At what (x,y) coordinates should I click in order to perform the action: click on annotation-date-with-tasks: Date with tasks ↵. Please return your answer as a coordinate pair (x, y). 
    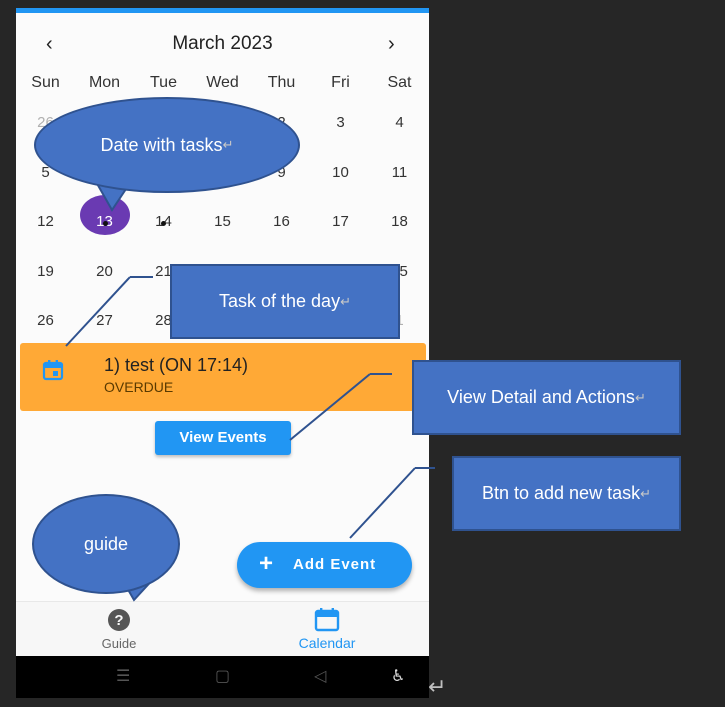
    Looking at the image, I should click on (167, 145).